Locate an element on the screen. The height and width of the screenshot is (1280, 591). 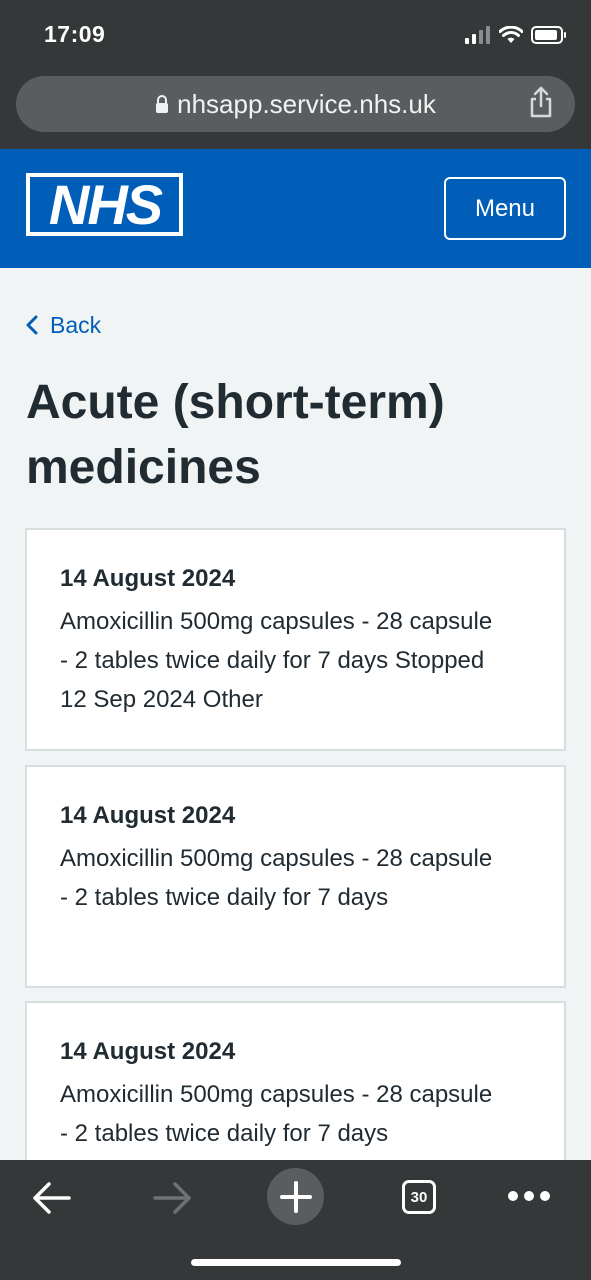
tabs-button: 30 is located at coordinates (419, 1197).